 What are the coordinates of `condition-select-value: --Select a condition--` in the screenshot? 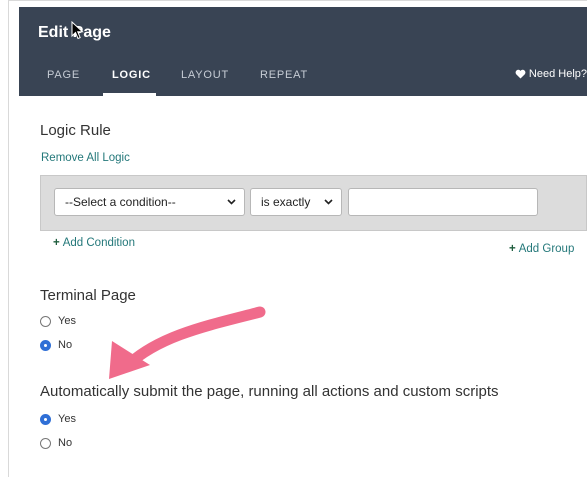 It's located at (120, 202).